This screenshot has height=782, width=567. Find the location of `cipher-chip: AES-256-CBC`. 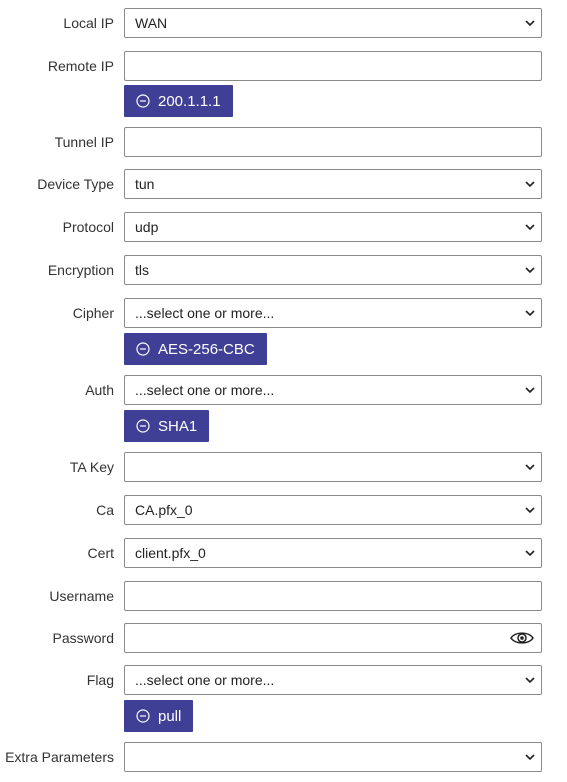

cipher-chip: AES-256-CBC is located at coordinates (195, 349).